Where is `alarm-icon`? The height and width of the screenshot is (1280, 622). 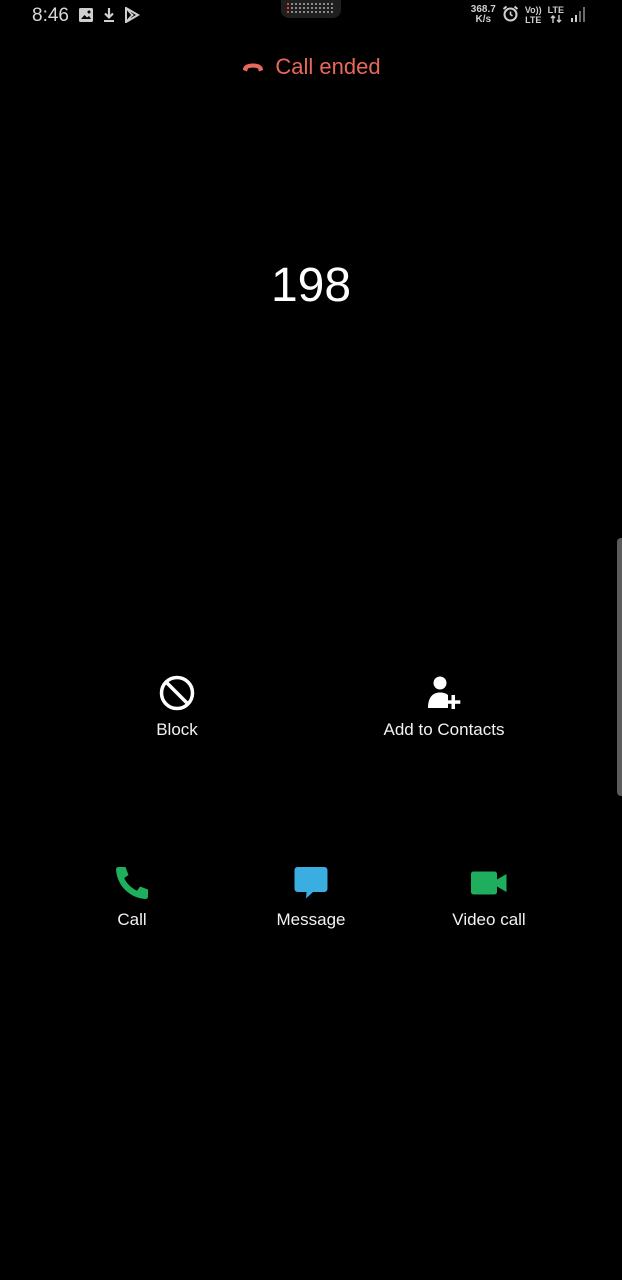
alarm-icon is located at coordinates (510, 13).